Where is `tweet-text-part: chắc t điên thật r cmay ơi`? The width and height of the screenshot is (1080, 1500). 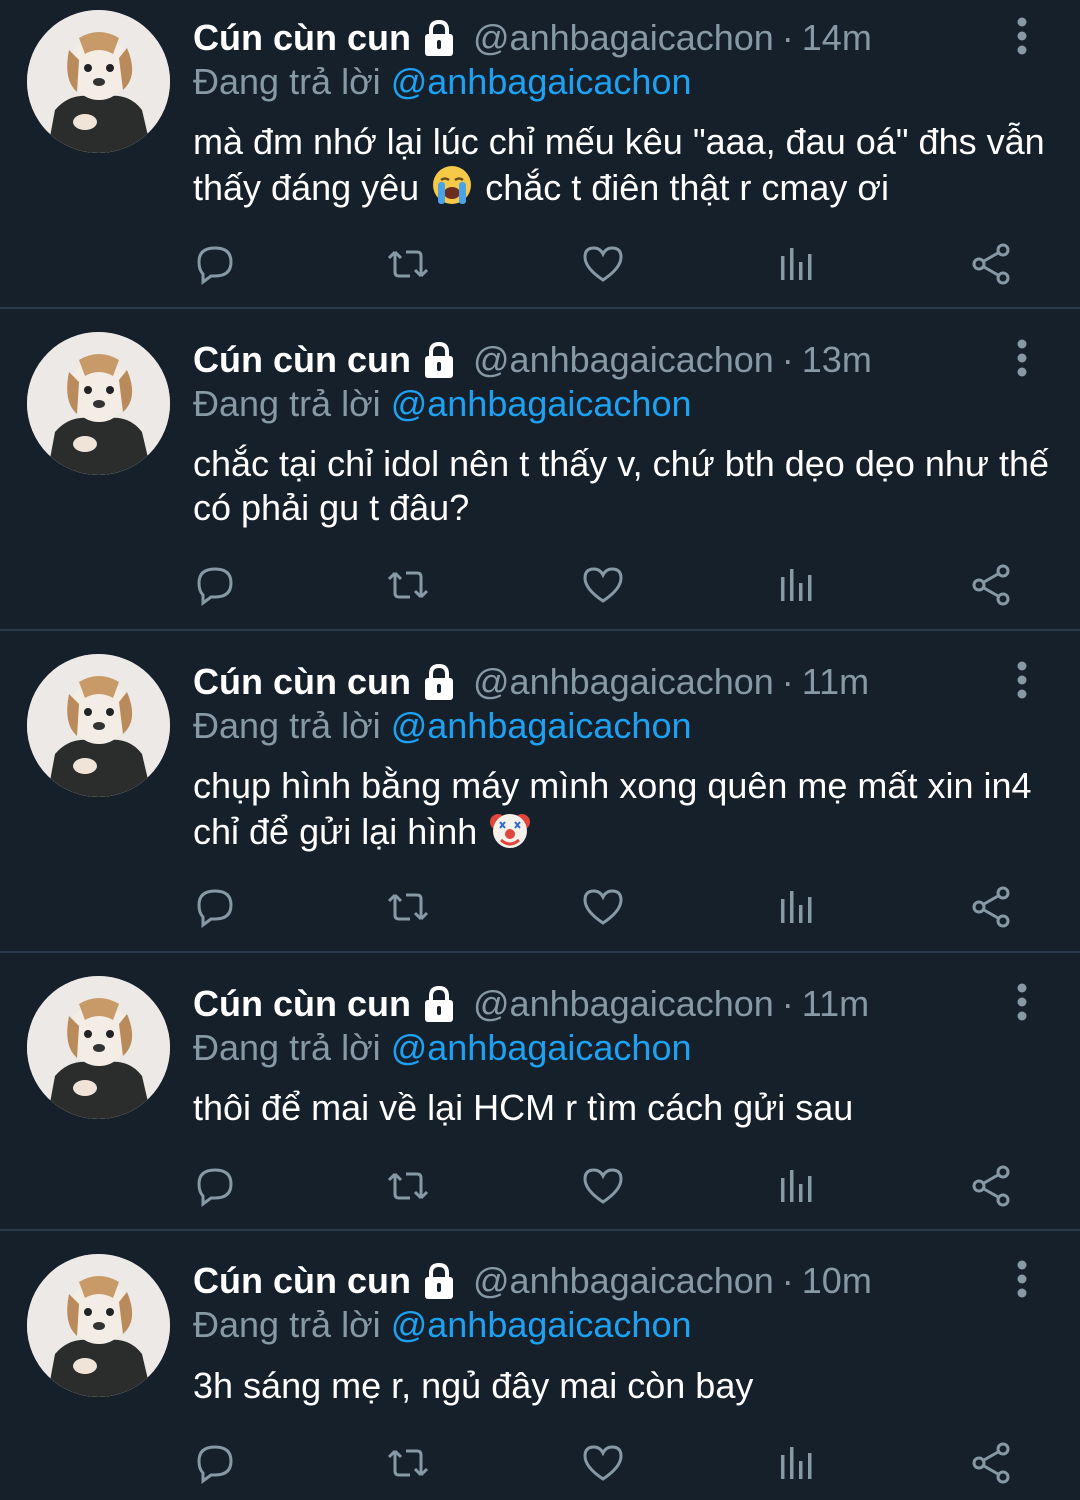
tweet-text-part: chắc t điên thật r cmay ơi is located at coordinates (687, 187).